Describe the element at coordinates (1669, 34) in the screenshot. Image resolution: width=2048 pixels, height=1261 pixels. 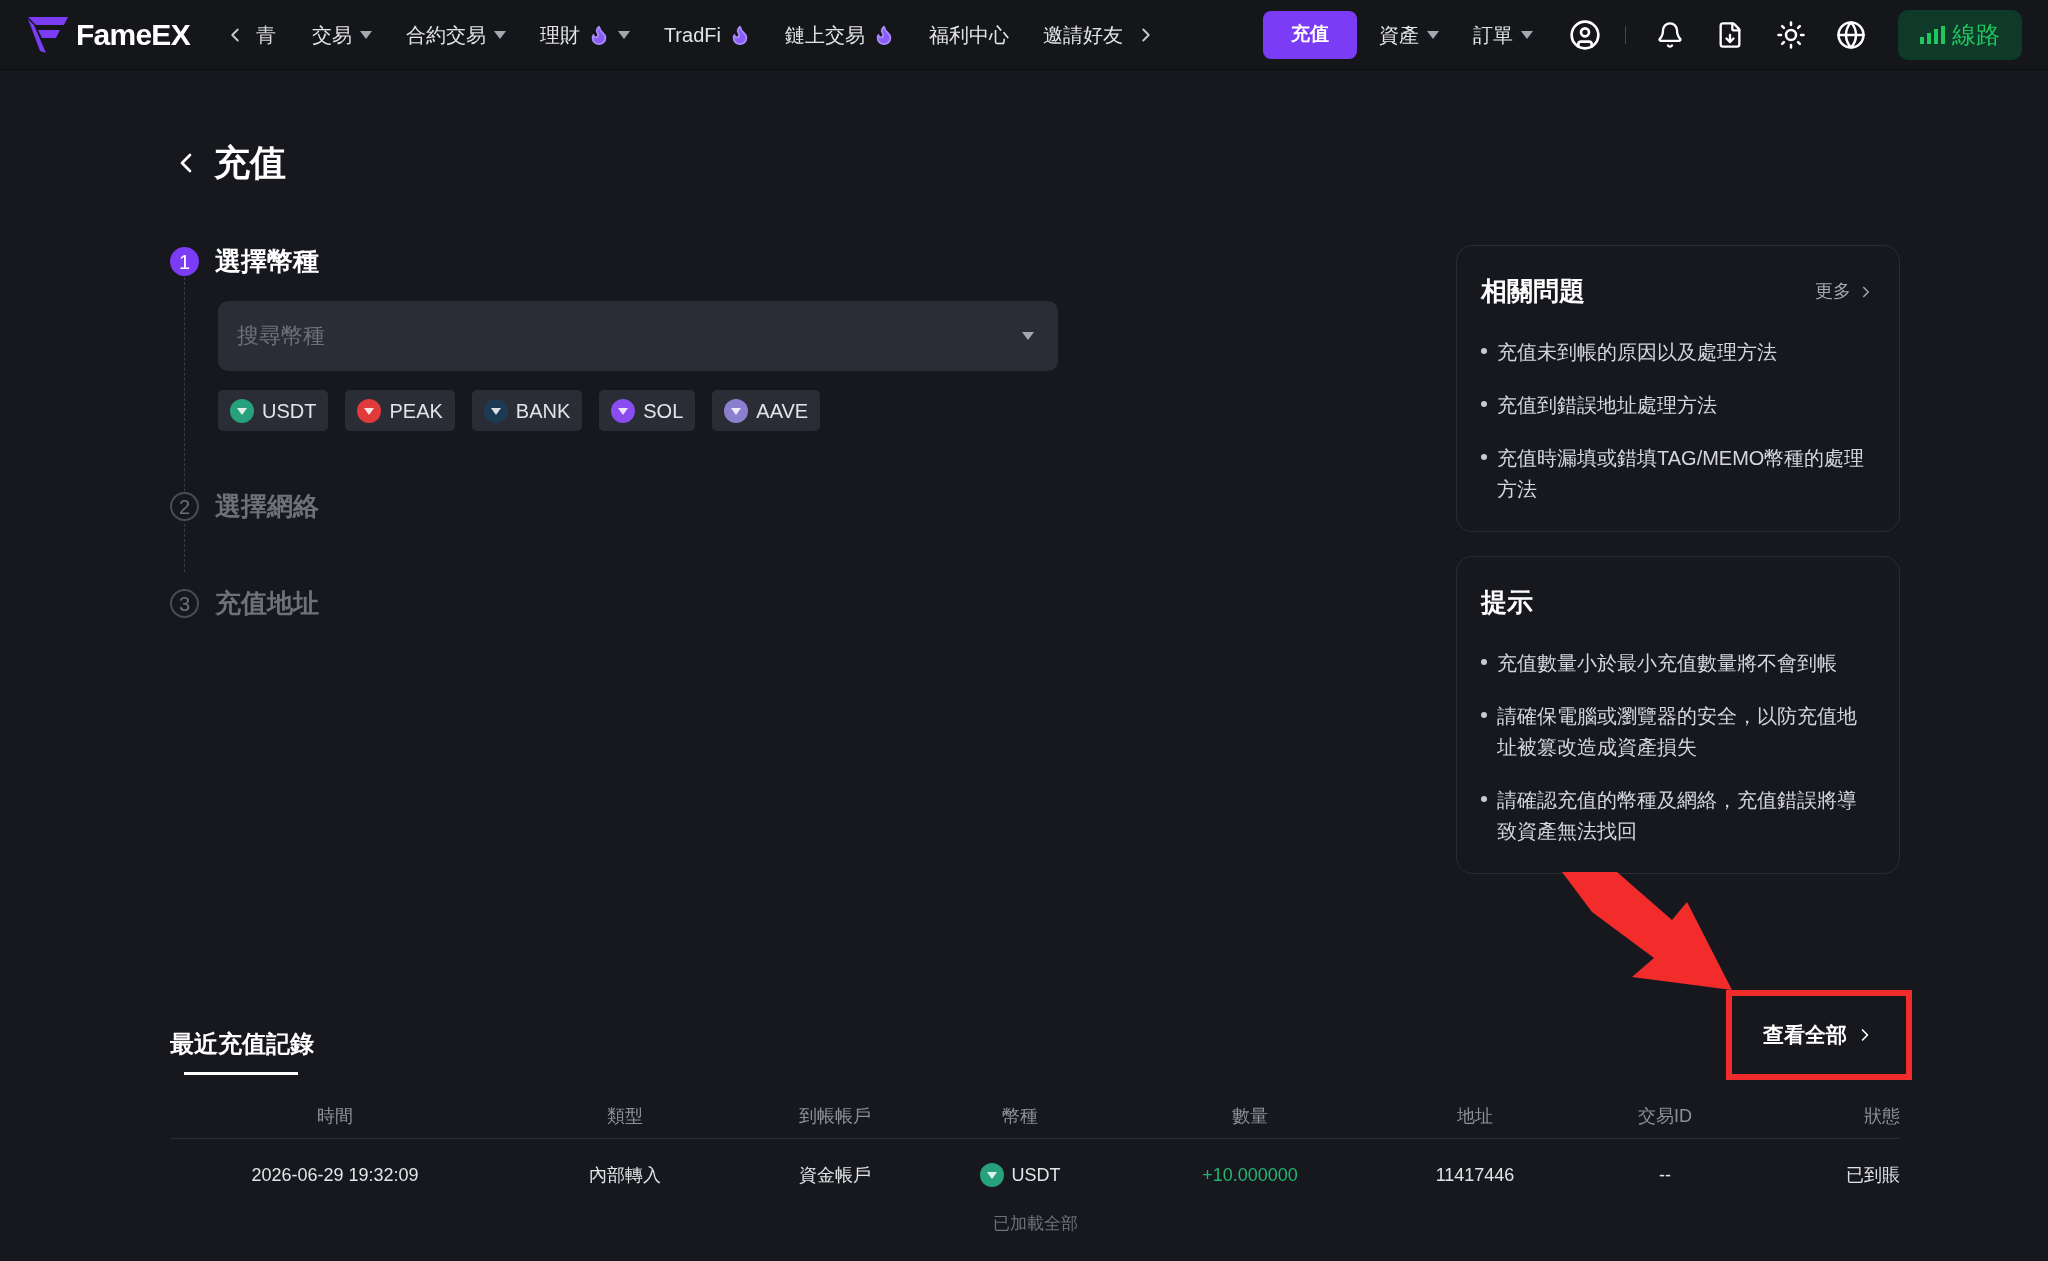
I see `bell-icon` at that location.